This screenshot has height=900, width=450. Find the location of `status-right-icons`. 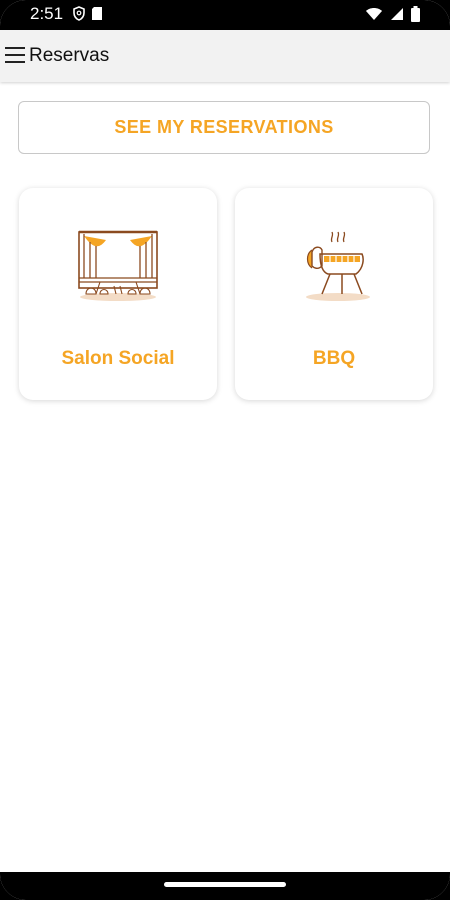

status-right-icons is located at coordinates (392, 16).